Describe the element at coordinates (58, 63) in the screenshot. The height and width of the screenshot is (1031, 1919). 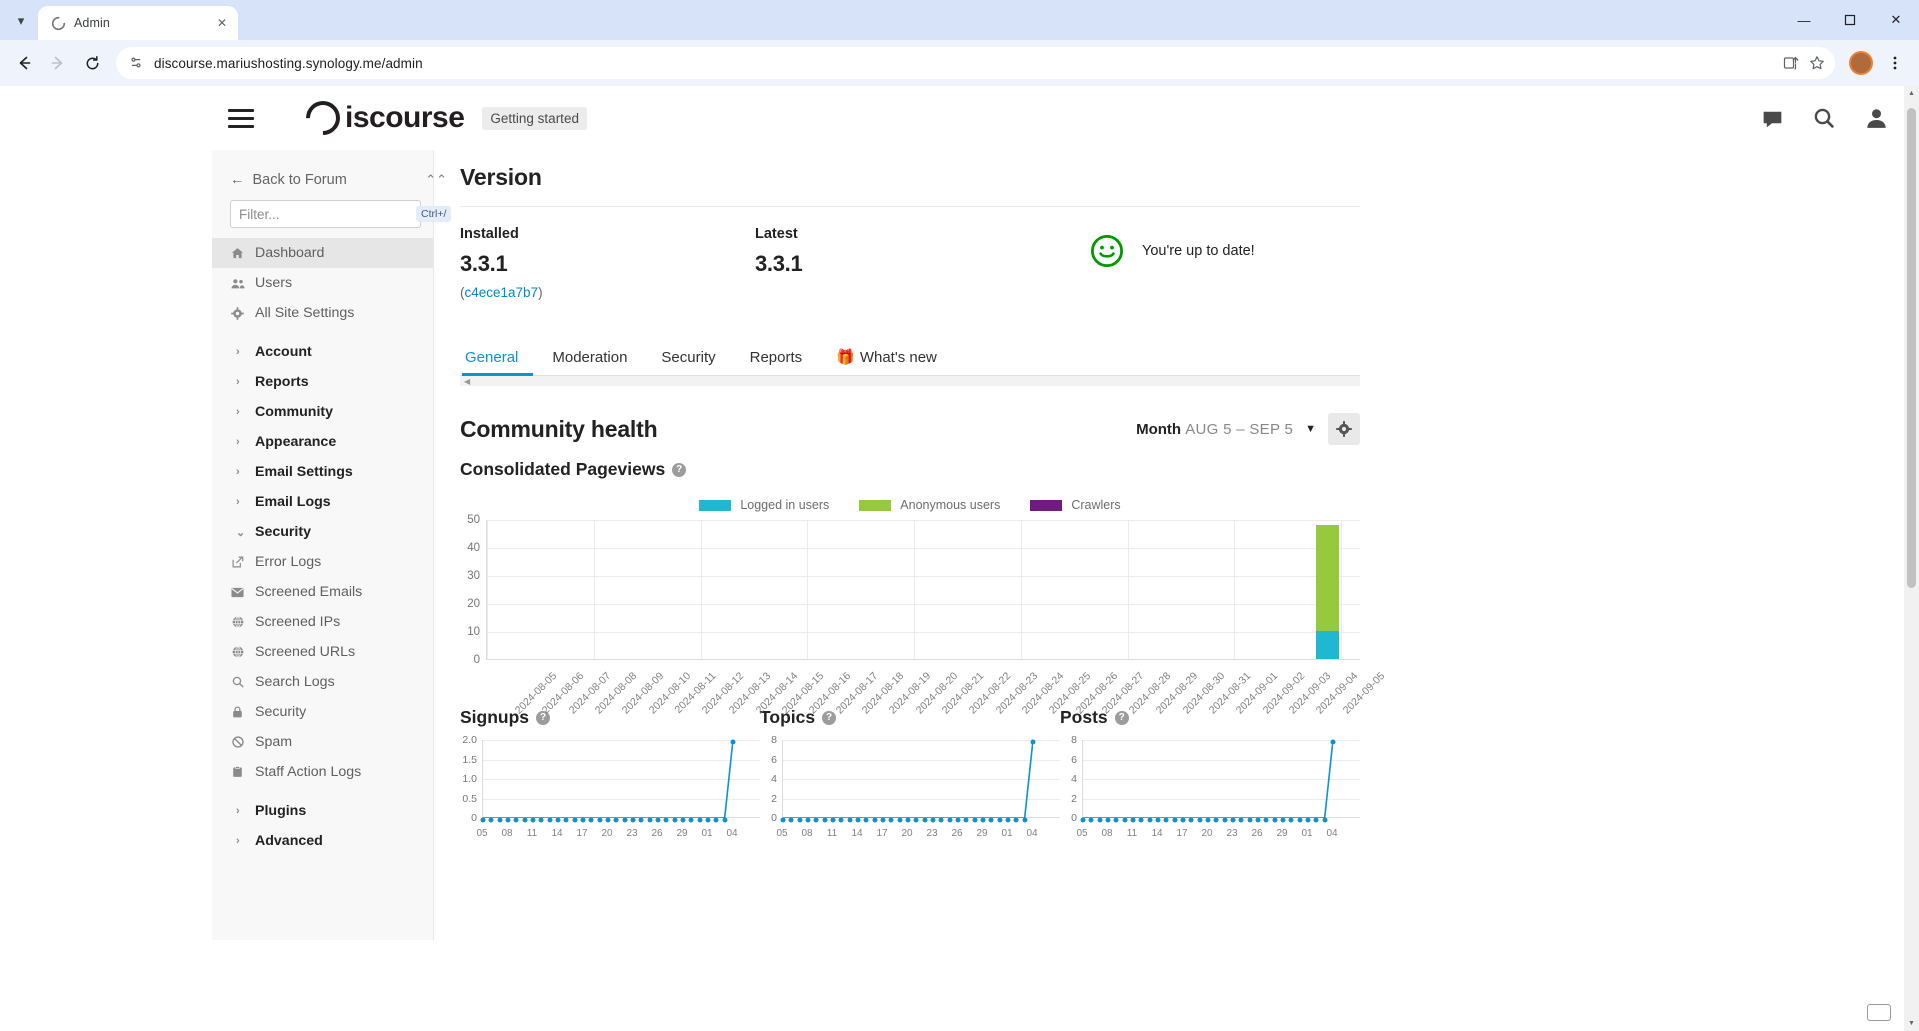
I see `forward-icon` at that location.